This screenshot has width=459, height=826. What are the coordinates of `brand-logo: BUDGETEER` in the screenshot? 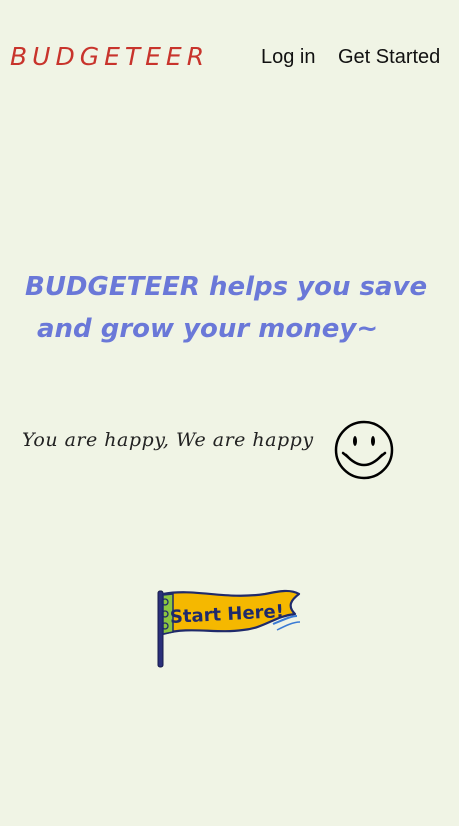 It's located at (109, 56).